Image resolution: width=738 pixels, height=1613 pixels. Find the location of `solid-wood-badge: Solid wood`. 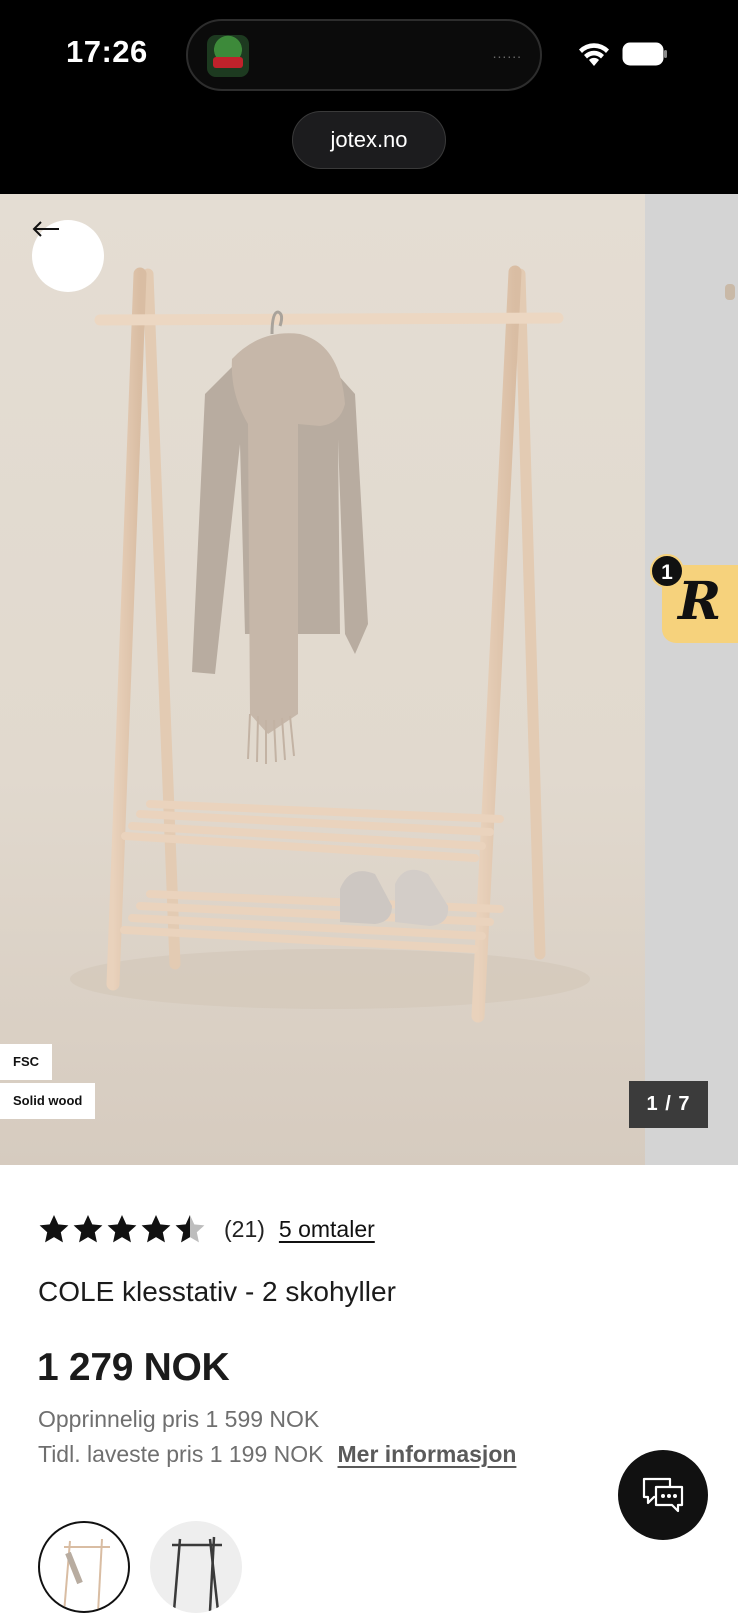

solid-wood-badge: Solid wood is located at coordinates (48, 1101).